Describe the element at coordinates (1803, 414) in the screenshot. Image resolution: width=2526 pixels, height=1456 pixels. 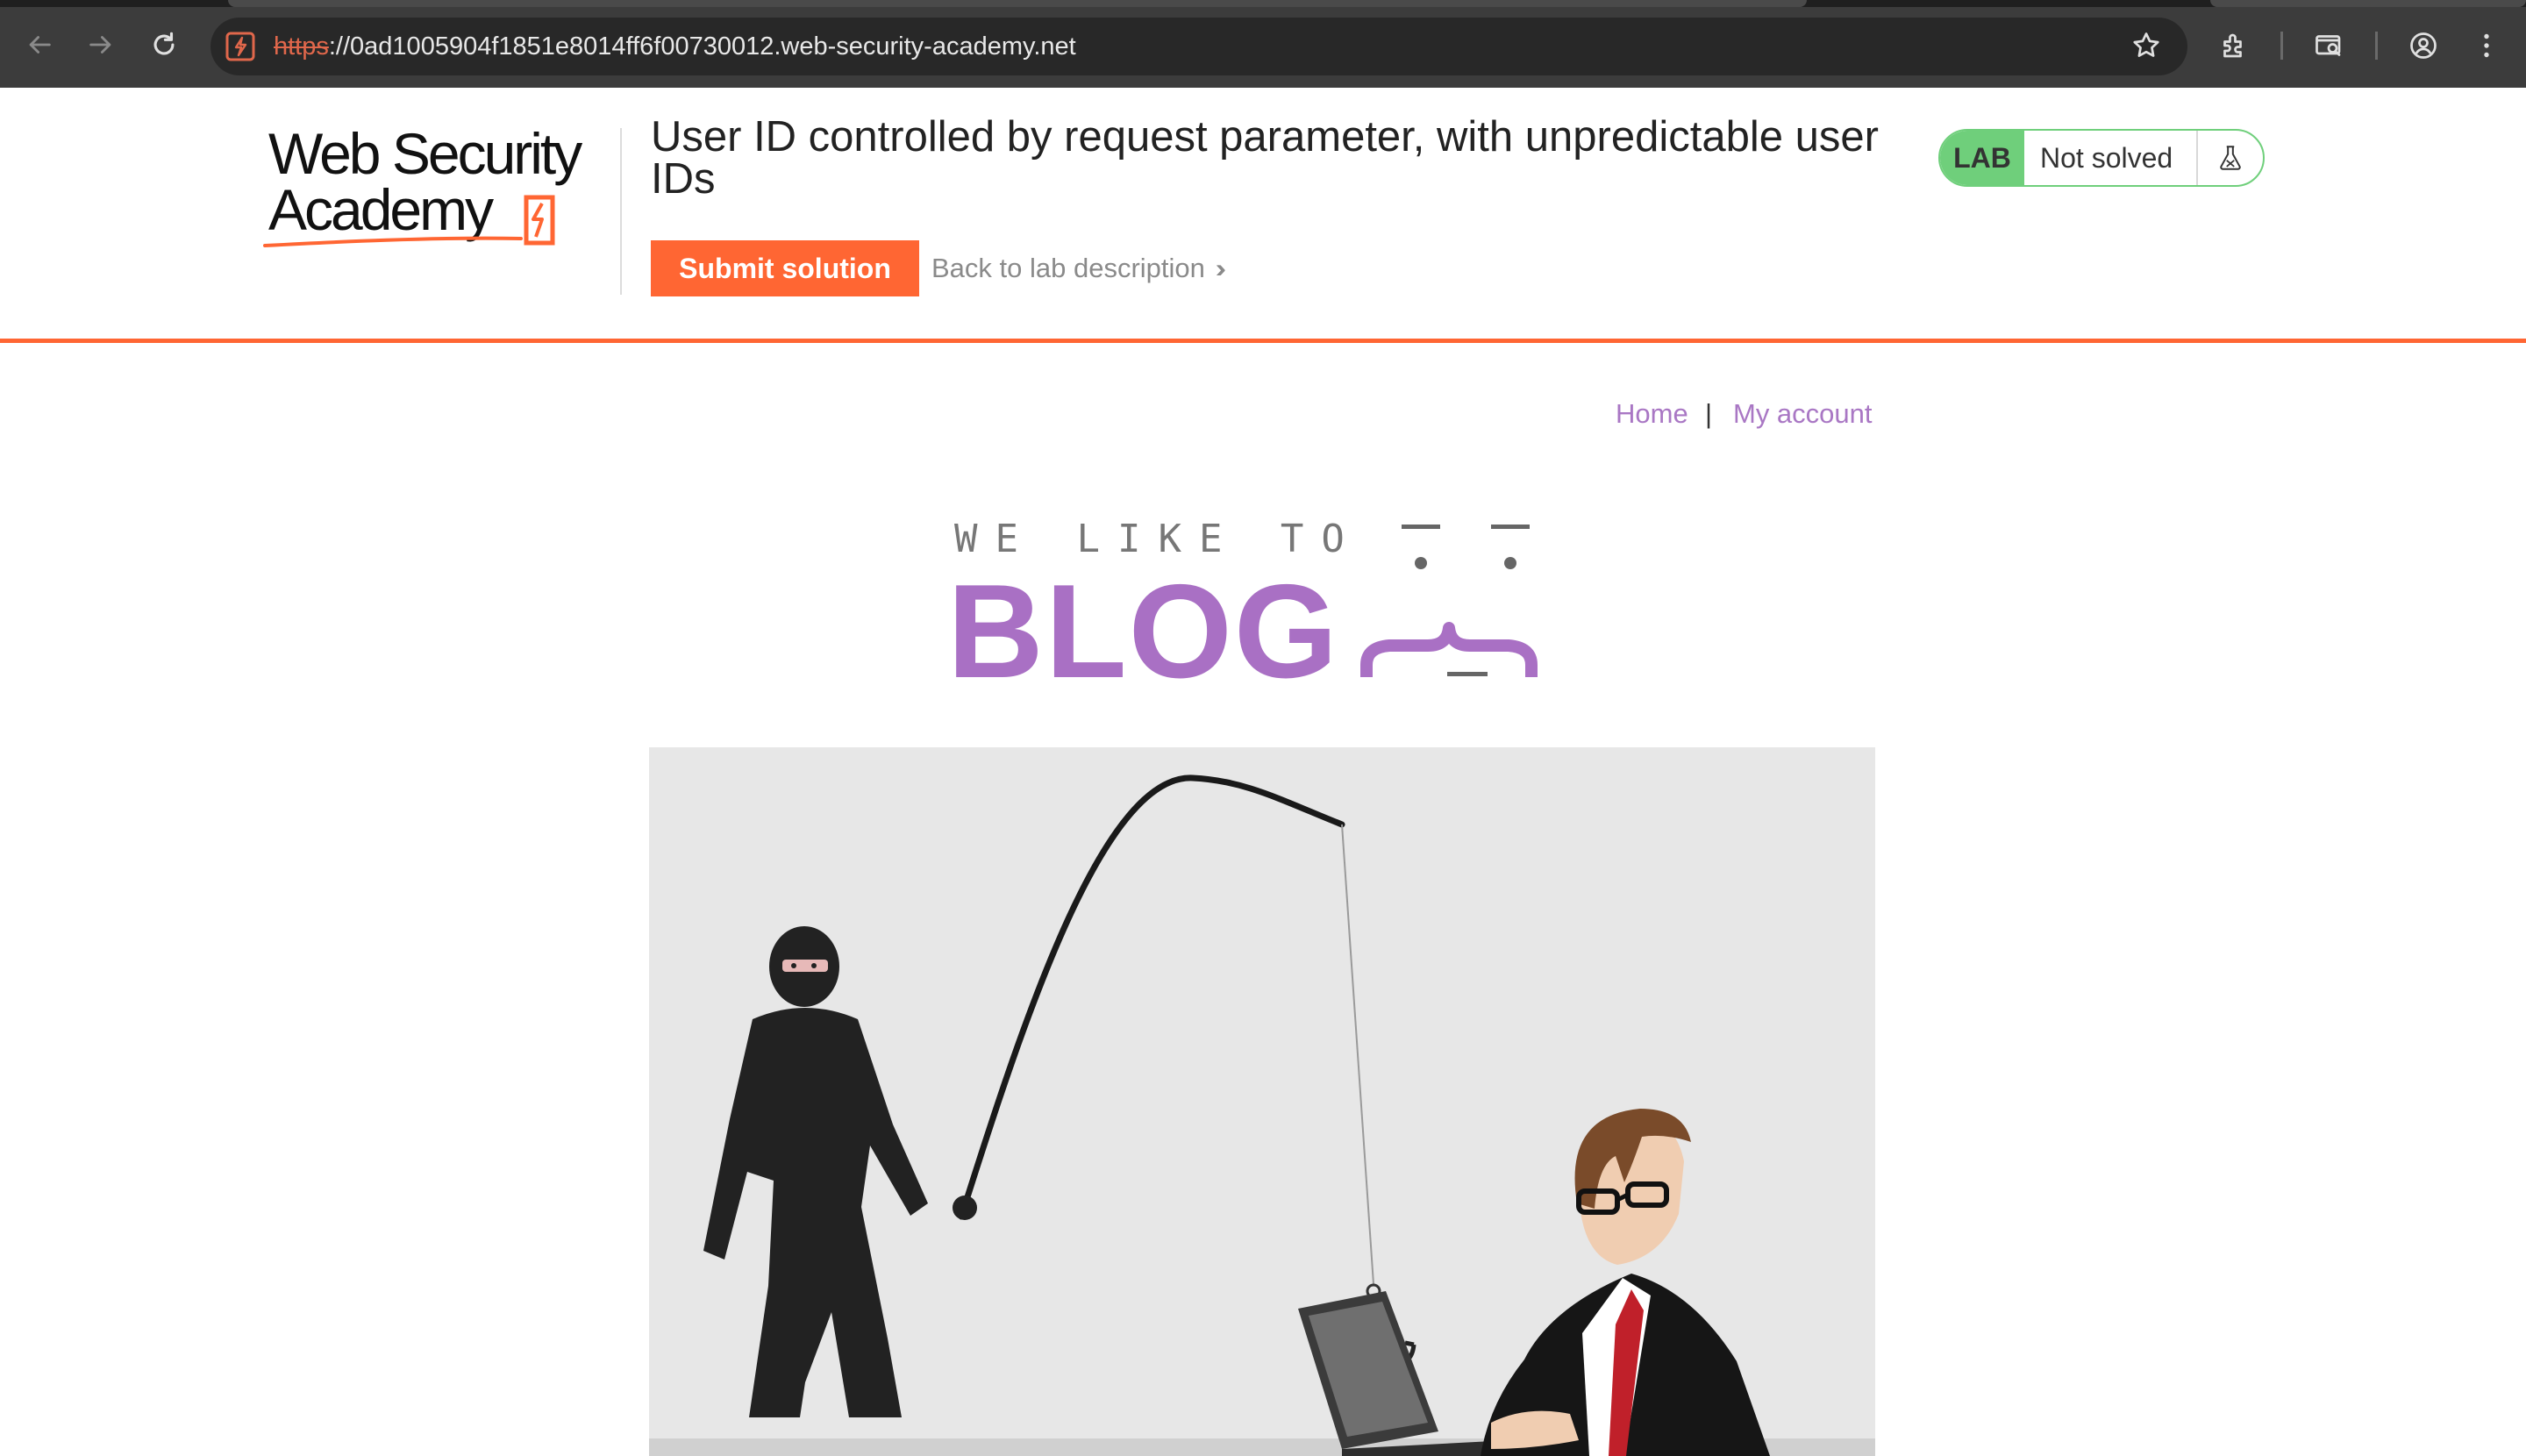
I see `nav-my-account-link: My account` at that location.